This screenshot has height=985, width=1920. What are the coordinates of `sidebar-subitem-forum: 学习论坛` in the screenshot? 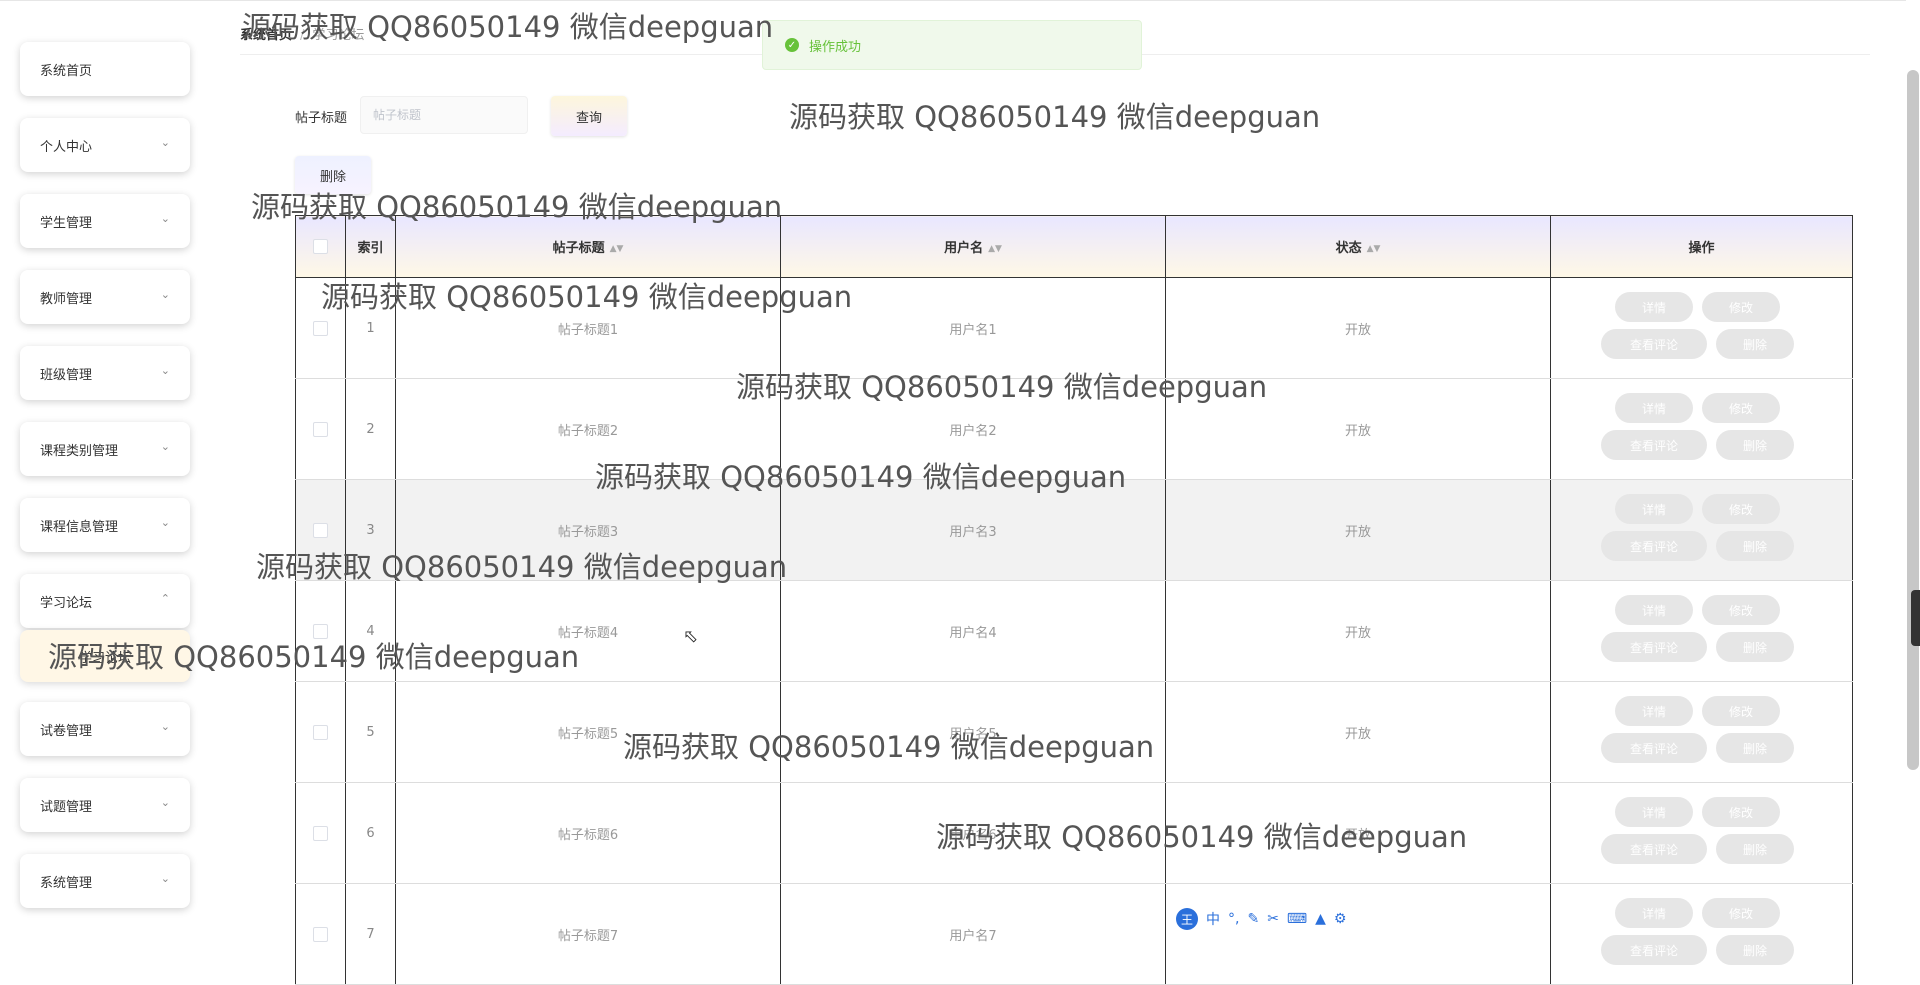 It's located at (105, 656).